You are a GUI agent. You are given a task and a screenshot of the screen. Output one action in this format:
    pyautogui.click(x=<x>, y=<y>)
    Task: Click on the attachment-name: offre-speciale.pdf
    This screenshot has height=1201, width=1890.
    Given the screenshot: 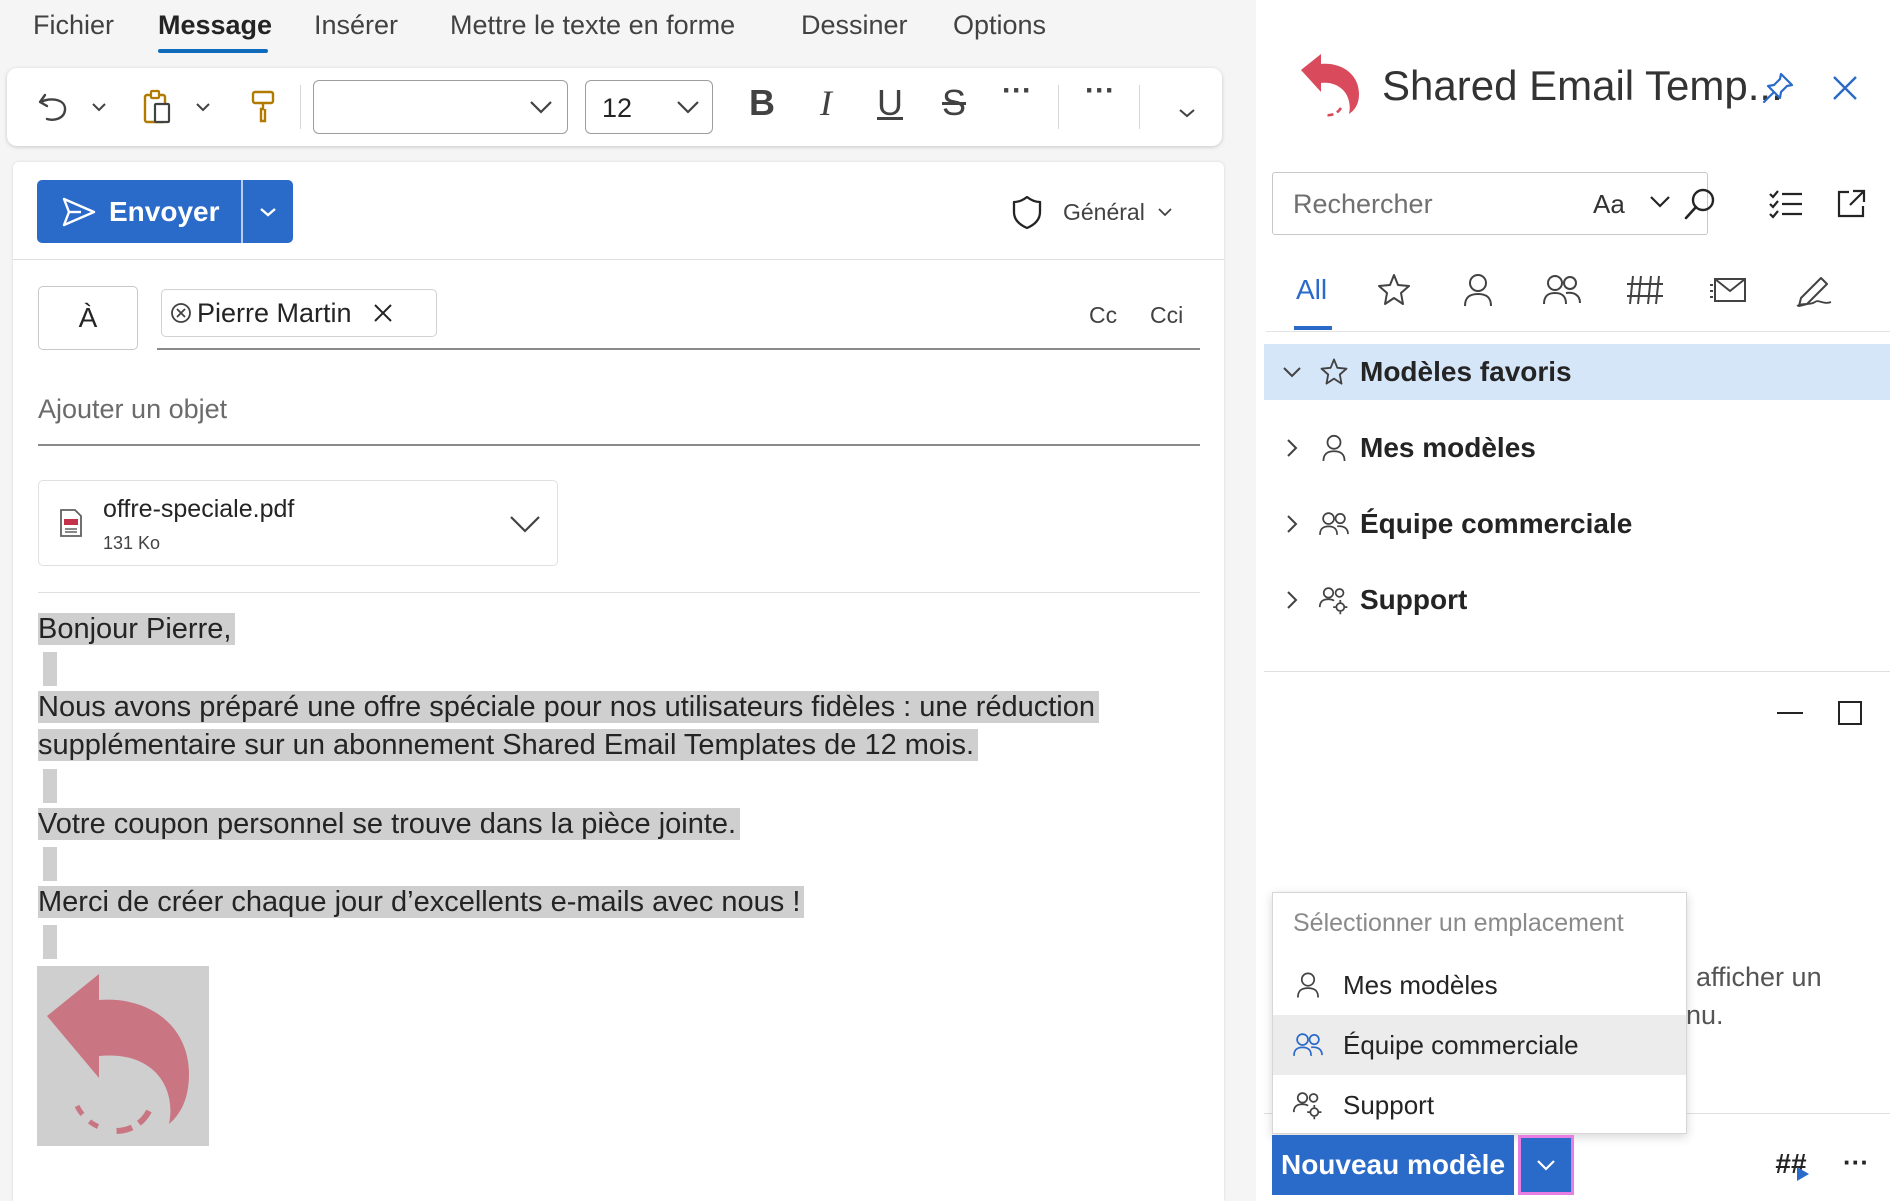 What is the action you would take?
    pyautogui.click(x=199, y=509)
    